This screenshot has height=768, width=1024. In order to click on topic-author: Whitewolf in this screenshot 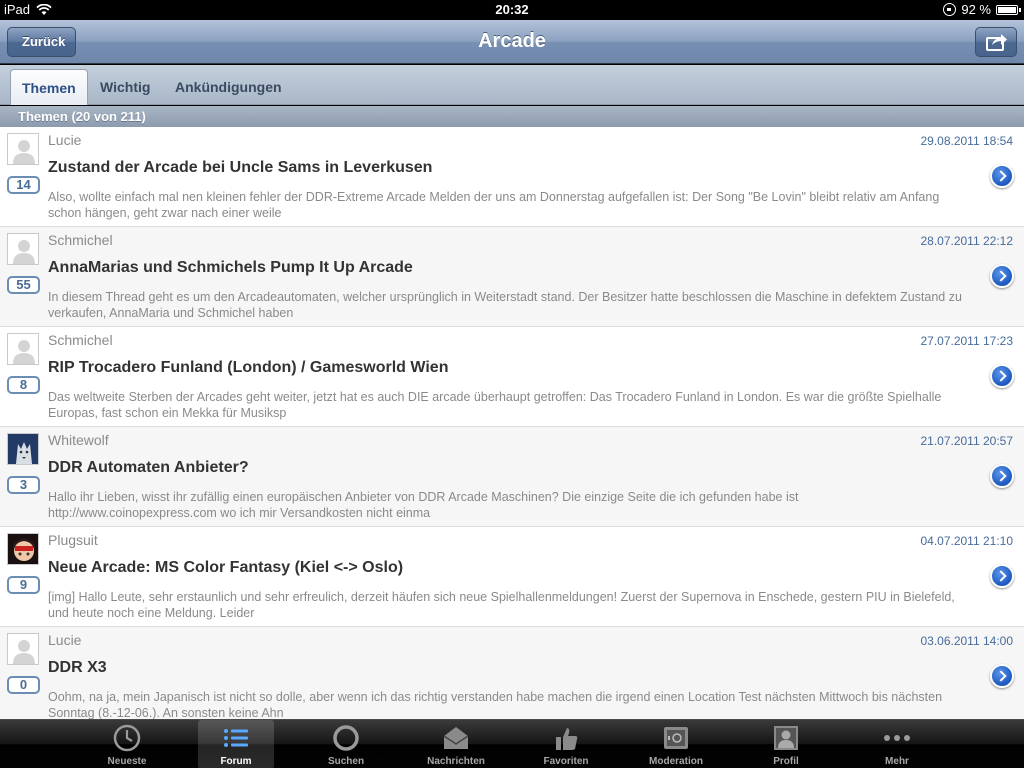, I will do `click(78, 440)`.